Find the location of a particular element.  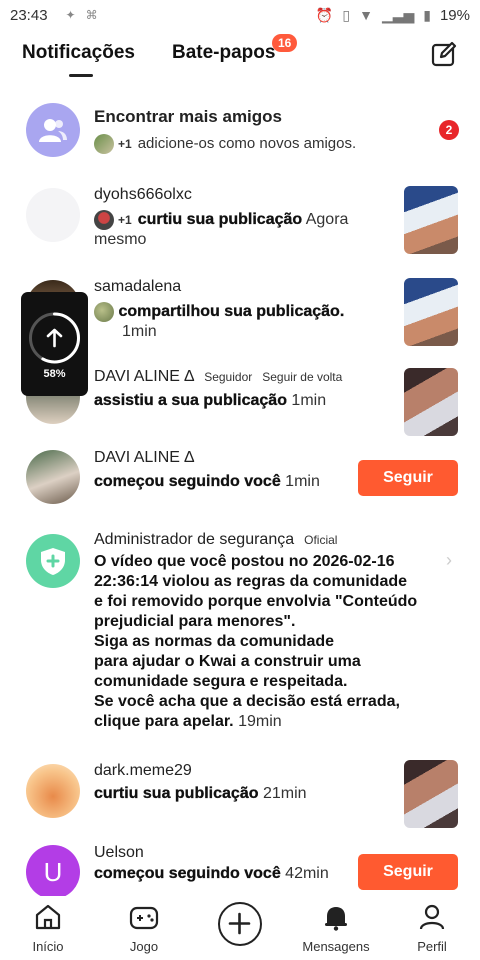

compose-icon is located at coordinates (444, 54).